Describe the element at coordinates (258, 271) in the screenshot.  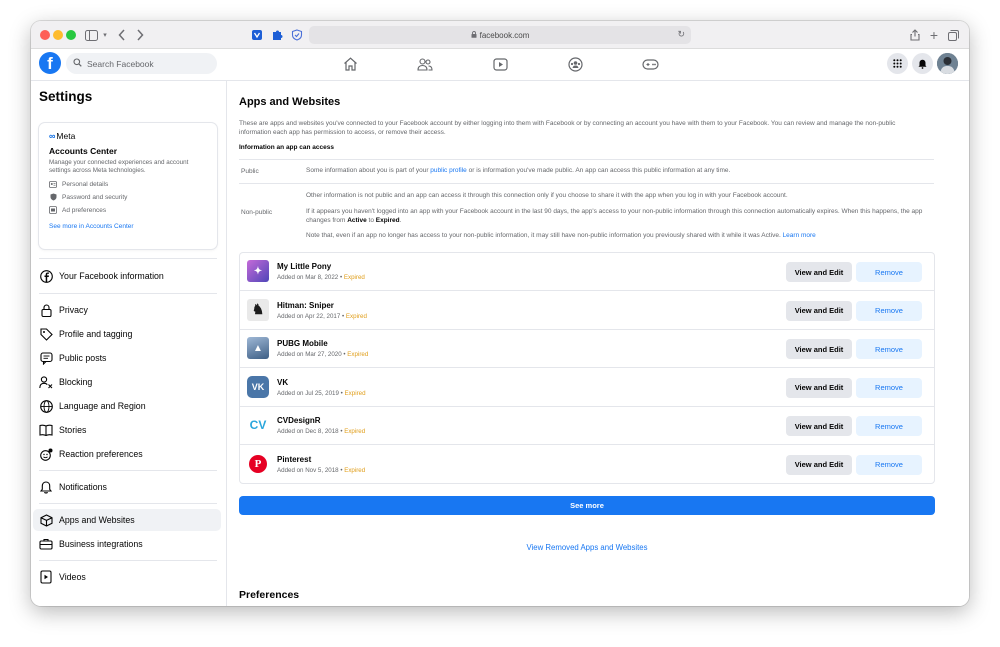
I see `app-icon: ✦` at that location.